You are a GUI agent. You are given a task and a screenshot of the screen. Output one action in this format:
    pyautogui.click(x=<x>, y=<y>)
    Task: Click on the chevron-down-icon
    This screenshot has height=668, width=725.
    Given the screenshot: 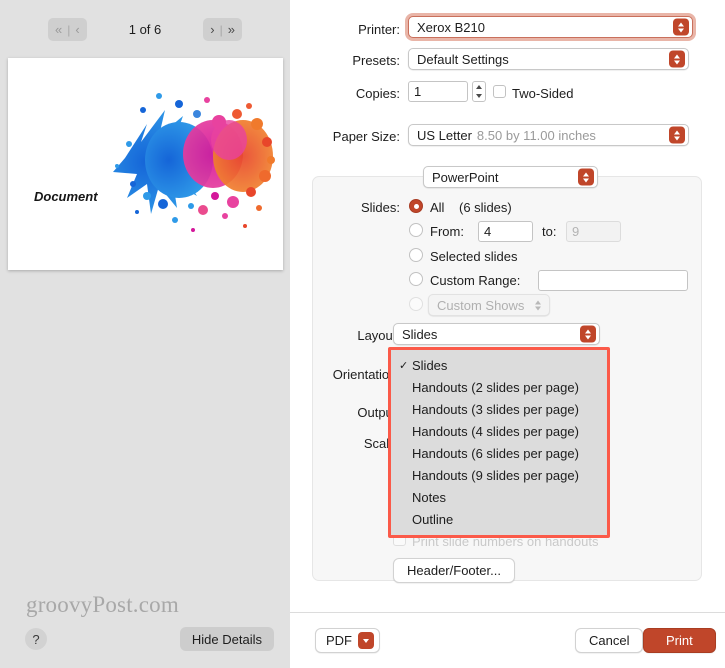 What is the action you would take?
    pyautogui.click(x=366, y=640)
    